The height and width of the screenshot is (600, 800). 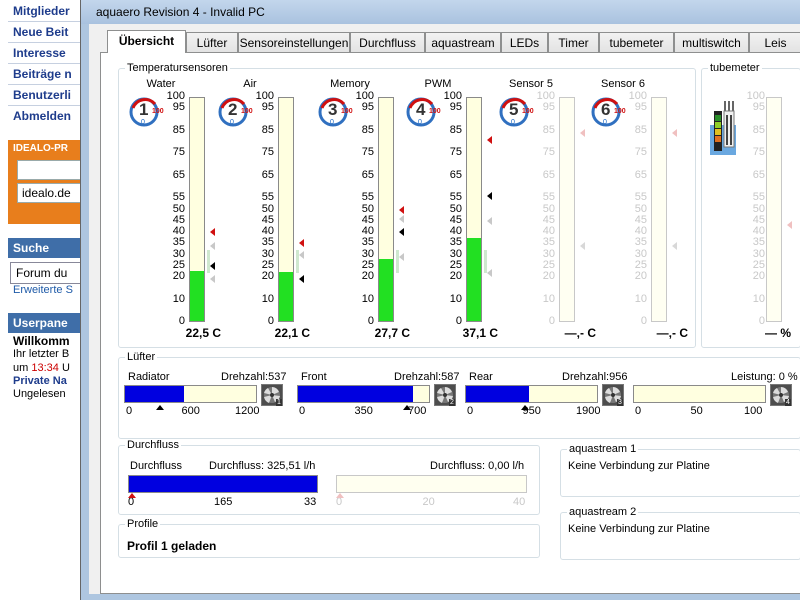 What do you see at coordinates (203, 333) in the screenshot?
I see `temperature-value: 22,5 C` at bounding box center [203, 333].